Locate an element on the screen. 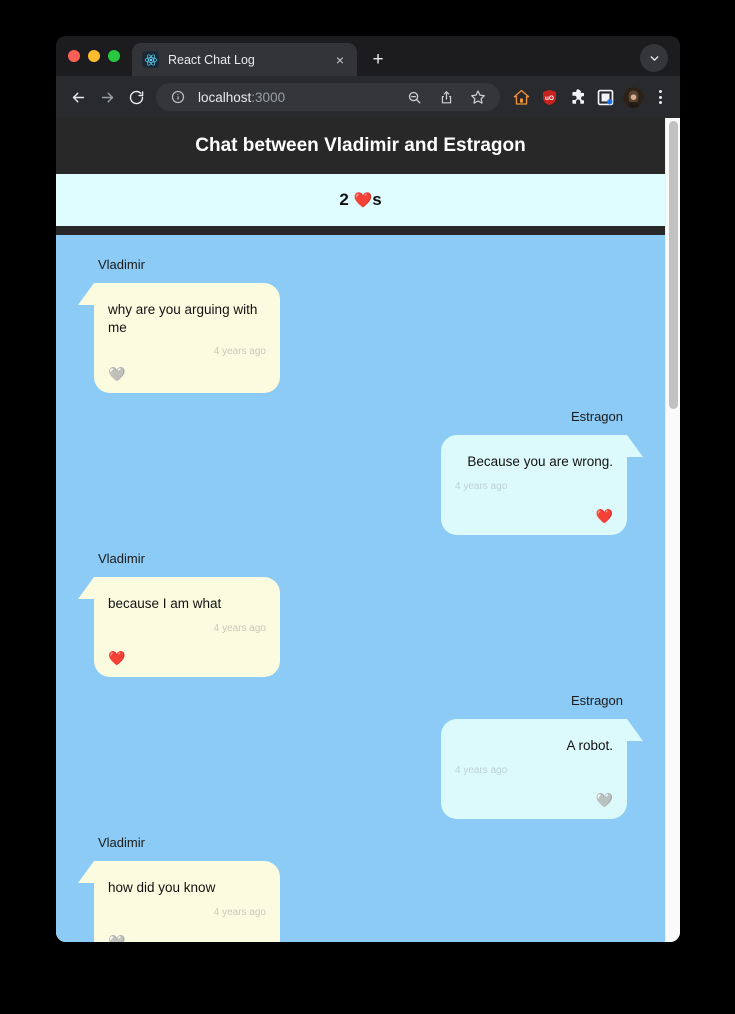 This screenshot has height=1014, width=735. message-bubble: A robot. 4 years ago ❤️ is located at coordinates (542, 769).